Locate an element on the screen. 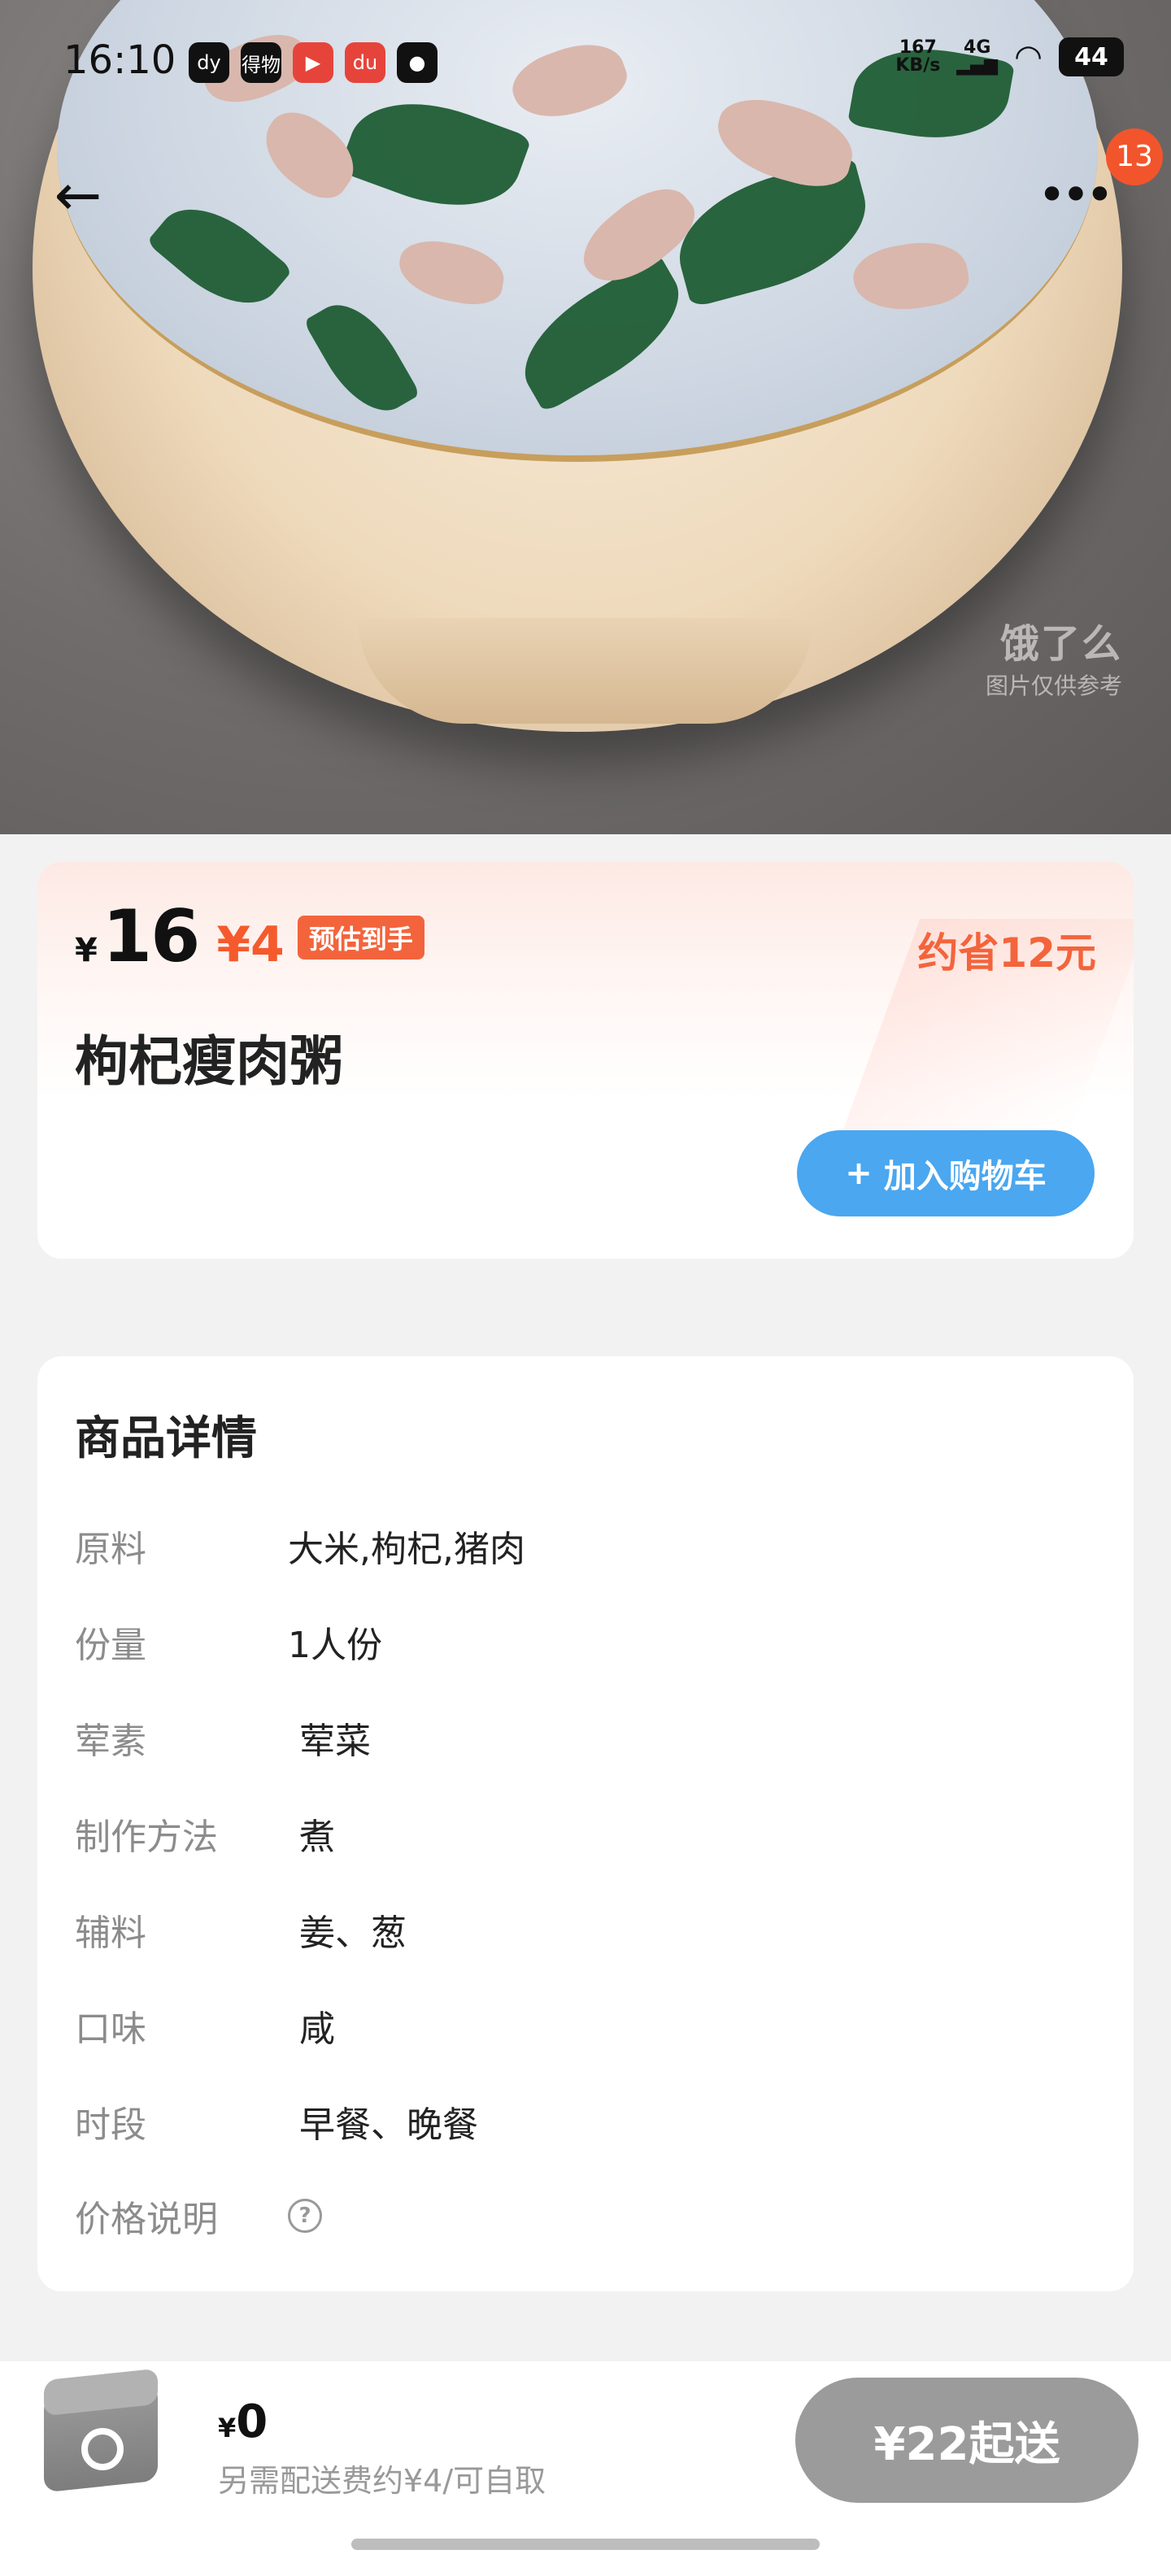 The width and height of the screenshot is (1171, 2576). back-arrow-icon: ← is located at coordinates (78, 196).